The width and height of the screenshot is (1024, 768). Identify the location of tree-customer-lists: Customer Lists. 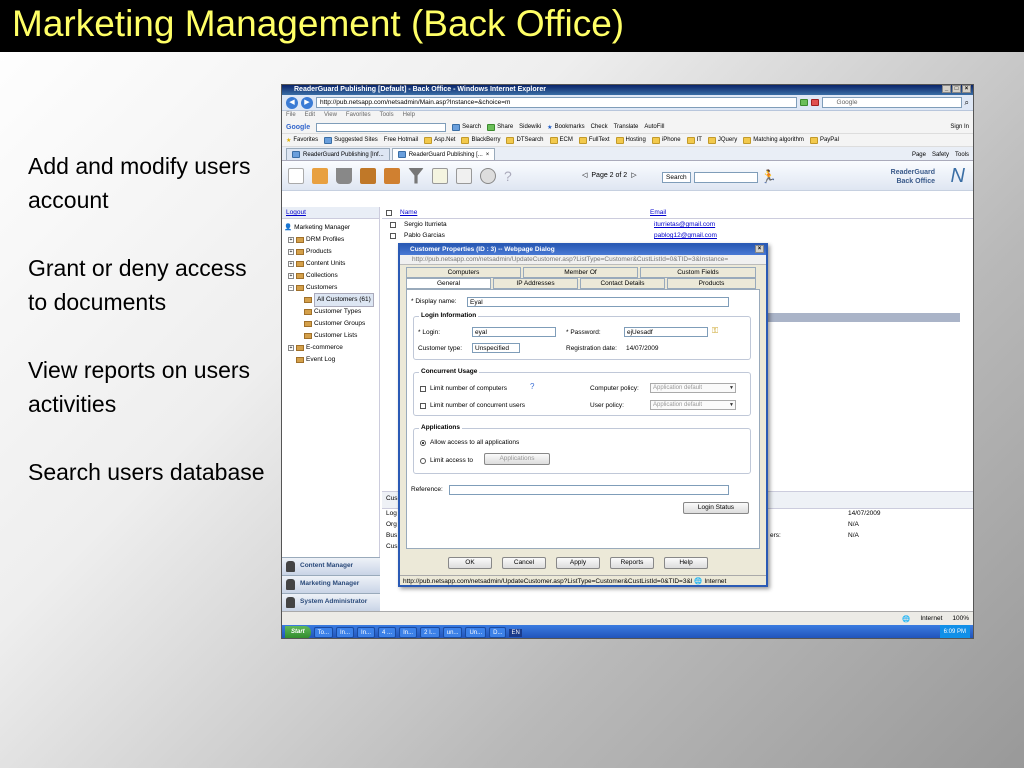
(330, 336).